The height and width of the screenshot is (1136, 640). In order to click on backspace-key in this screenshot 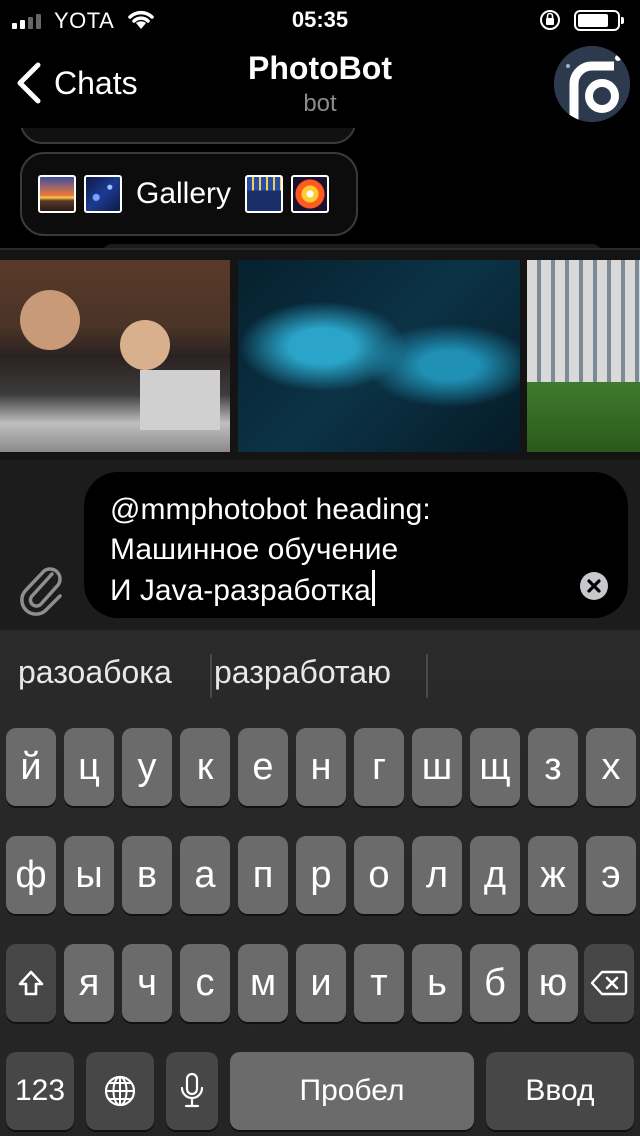, I will do `click(609, 983)`.